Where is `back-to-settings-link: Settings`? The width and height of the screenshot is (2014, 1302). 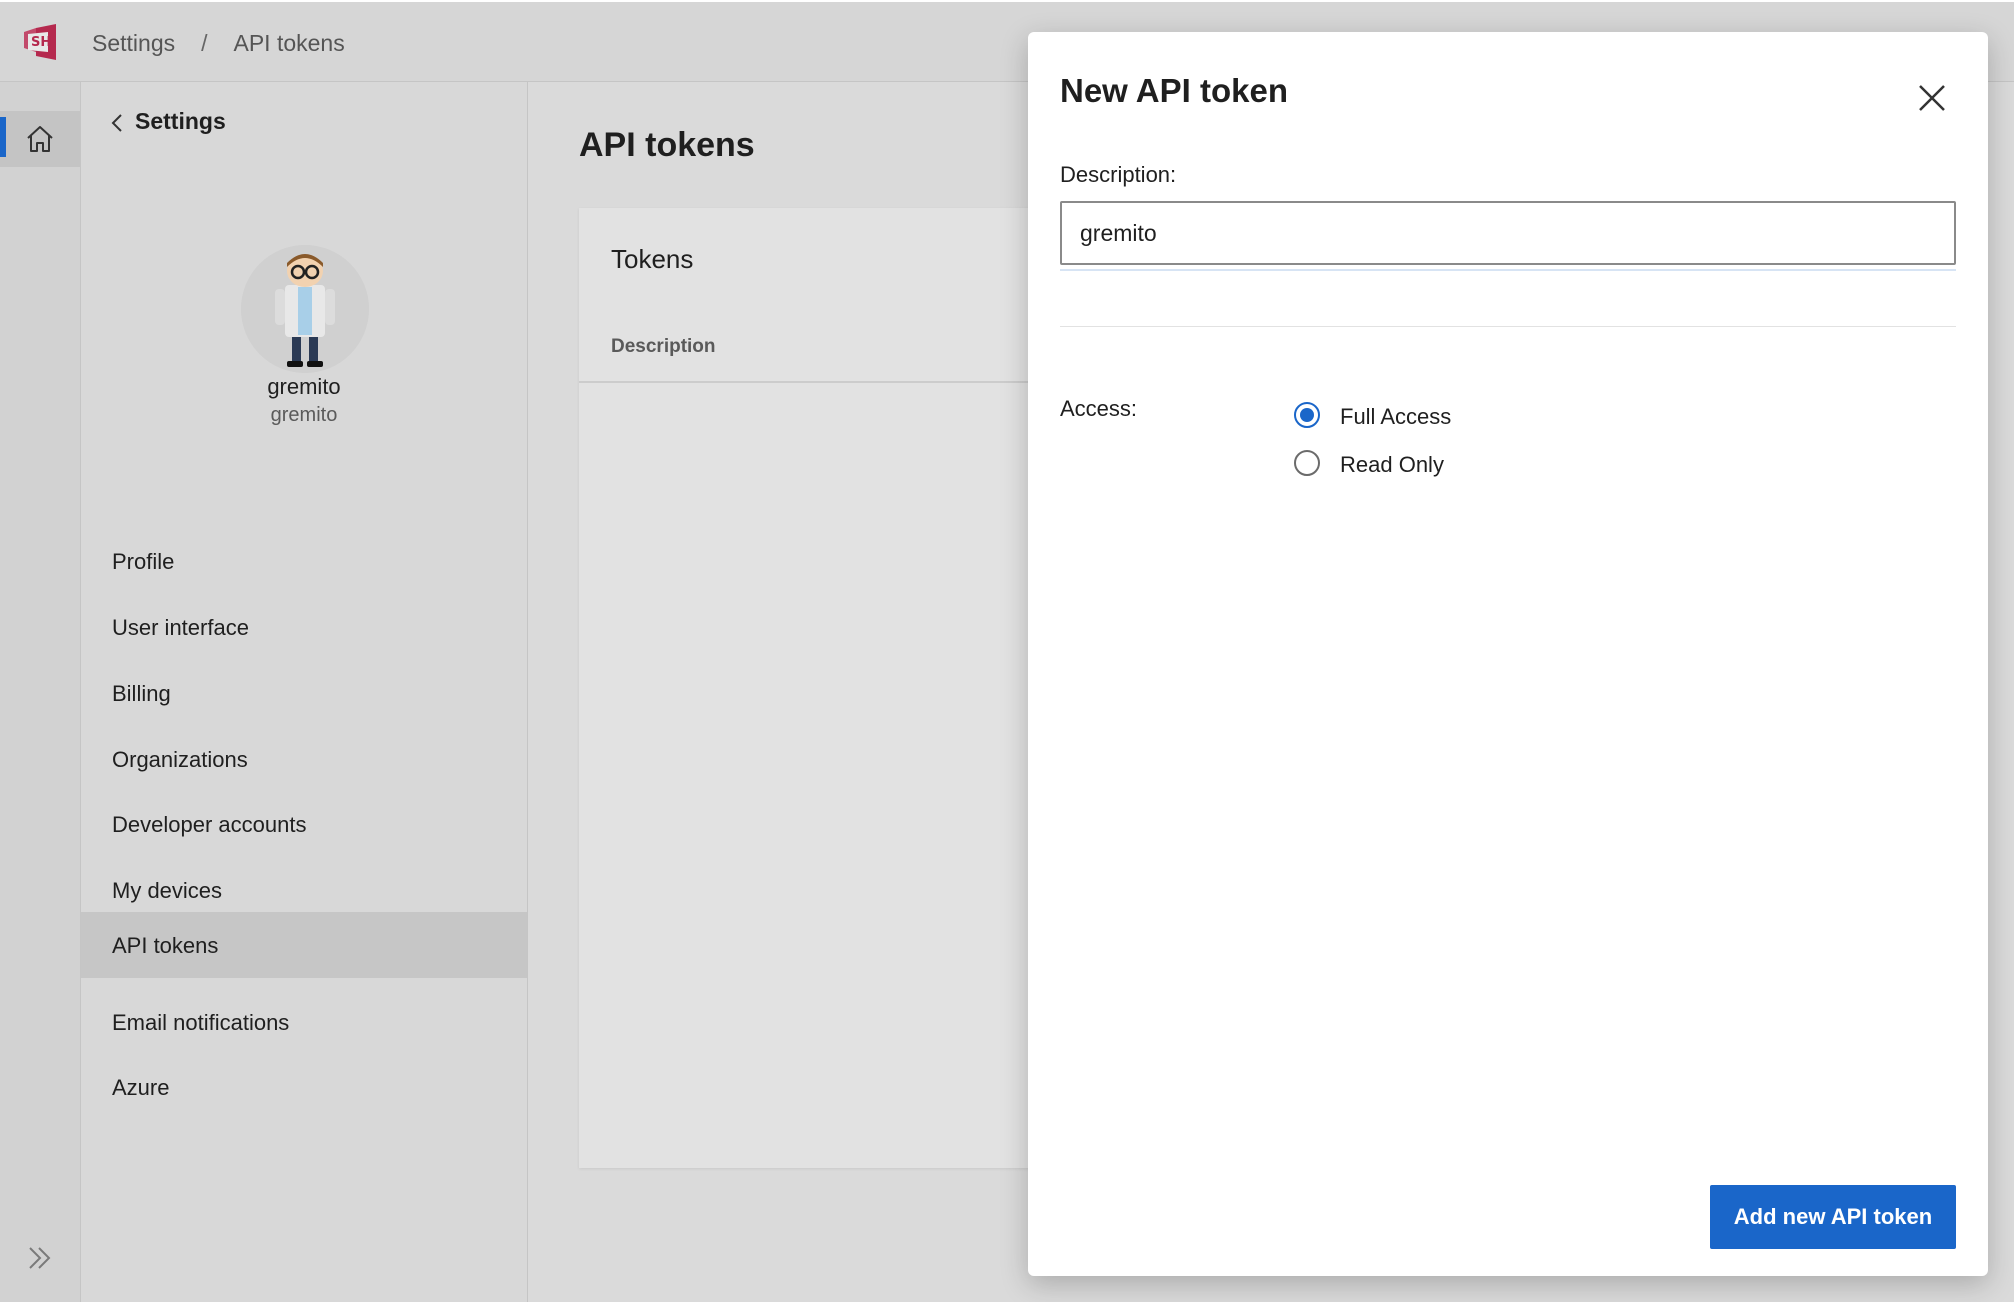 back-to-settings-link: Settings is located at coordinates (168, 121).